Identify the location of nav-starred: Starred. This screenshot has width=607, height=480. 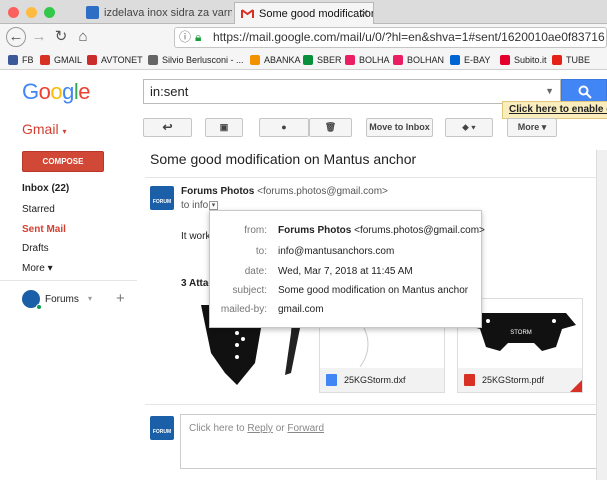
(38, 209).